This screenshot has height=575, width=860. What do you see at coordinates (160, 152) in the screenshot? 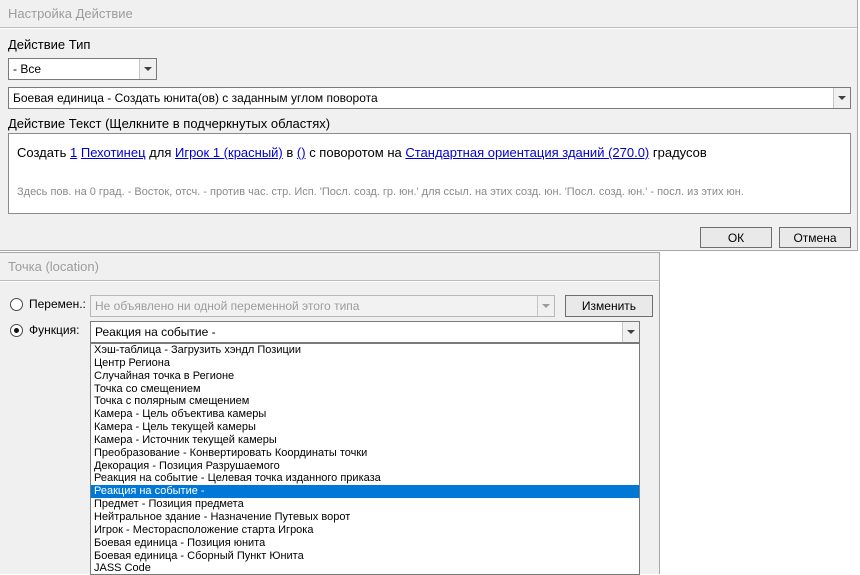
I see `action-text-segment: для` at bounding box center [160, 152].